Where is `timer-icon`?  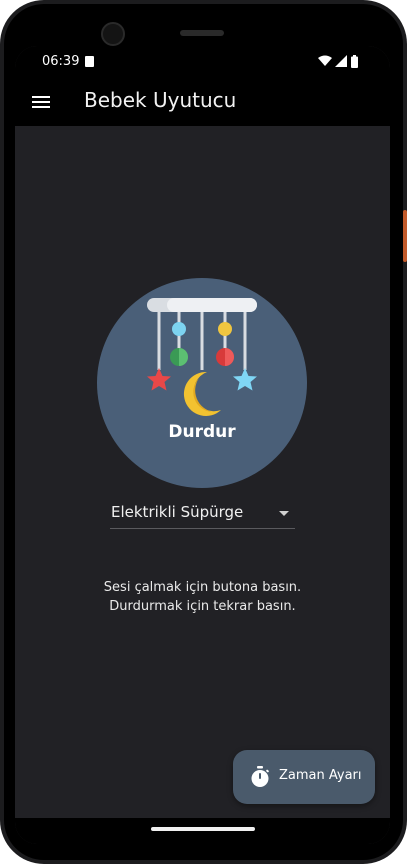
timer-icon is located at coordinates (260, 776).